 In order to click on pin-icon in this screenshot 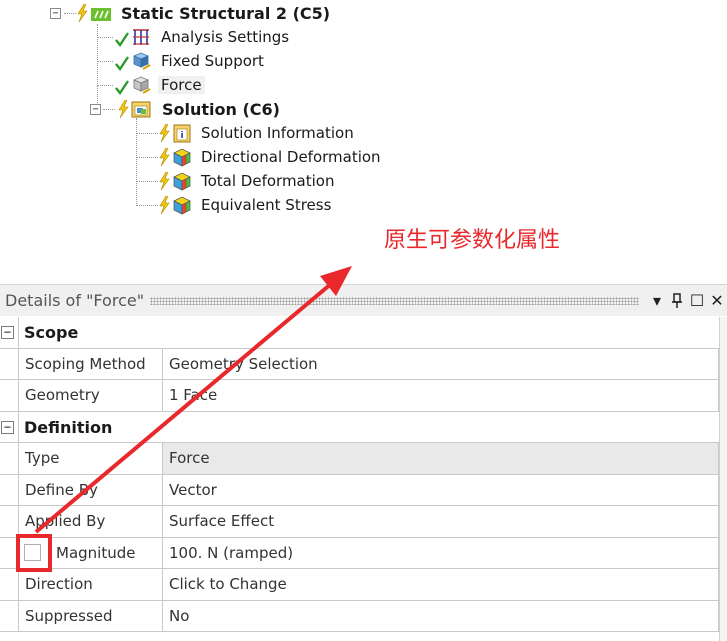, I will do `click(677, 301)`.